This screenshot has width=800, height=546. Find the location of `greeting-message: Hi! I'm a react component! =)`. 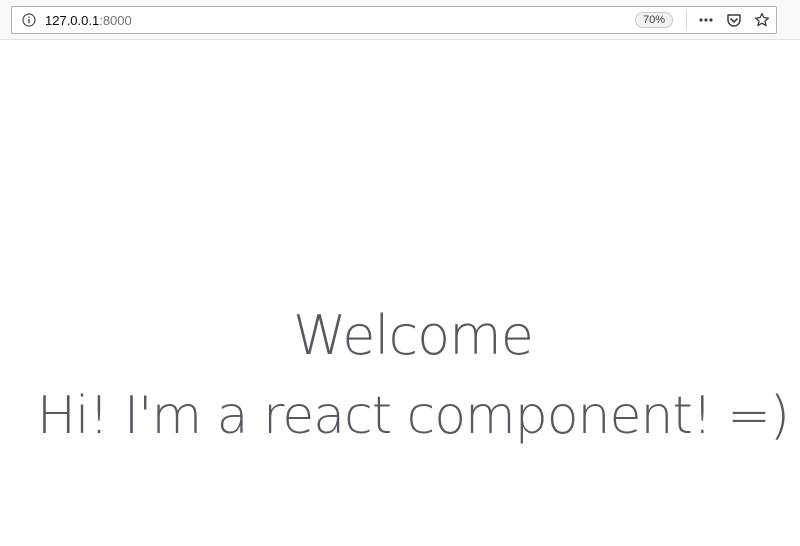

greeting-message: Hi! I'm a react component! =) is located at coordinates (413, 416).